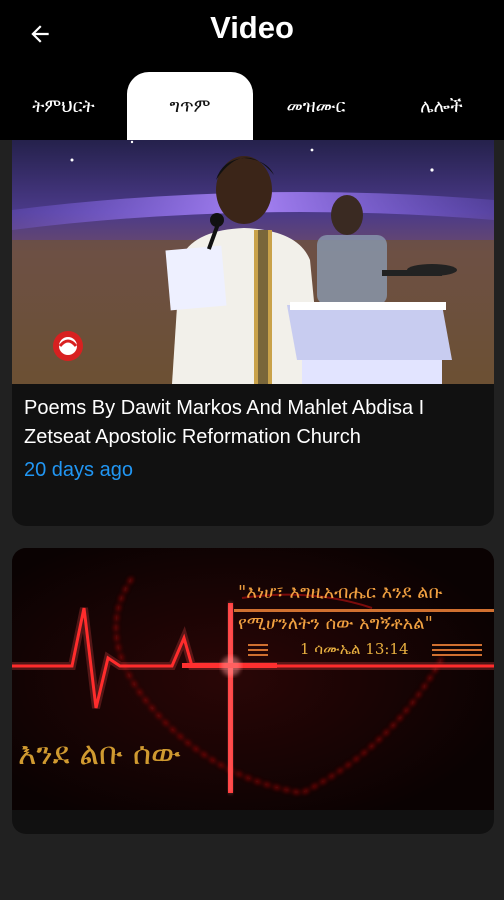 Image resolution: width=504 pixels, height=900 pixels. Describe the element at coordinates (335, 623) in the screenshot. I see `thumb-quote-line2: የሚሆንለትን ሰው አግኝቶአል"` at that location.